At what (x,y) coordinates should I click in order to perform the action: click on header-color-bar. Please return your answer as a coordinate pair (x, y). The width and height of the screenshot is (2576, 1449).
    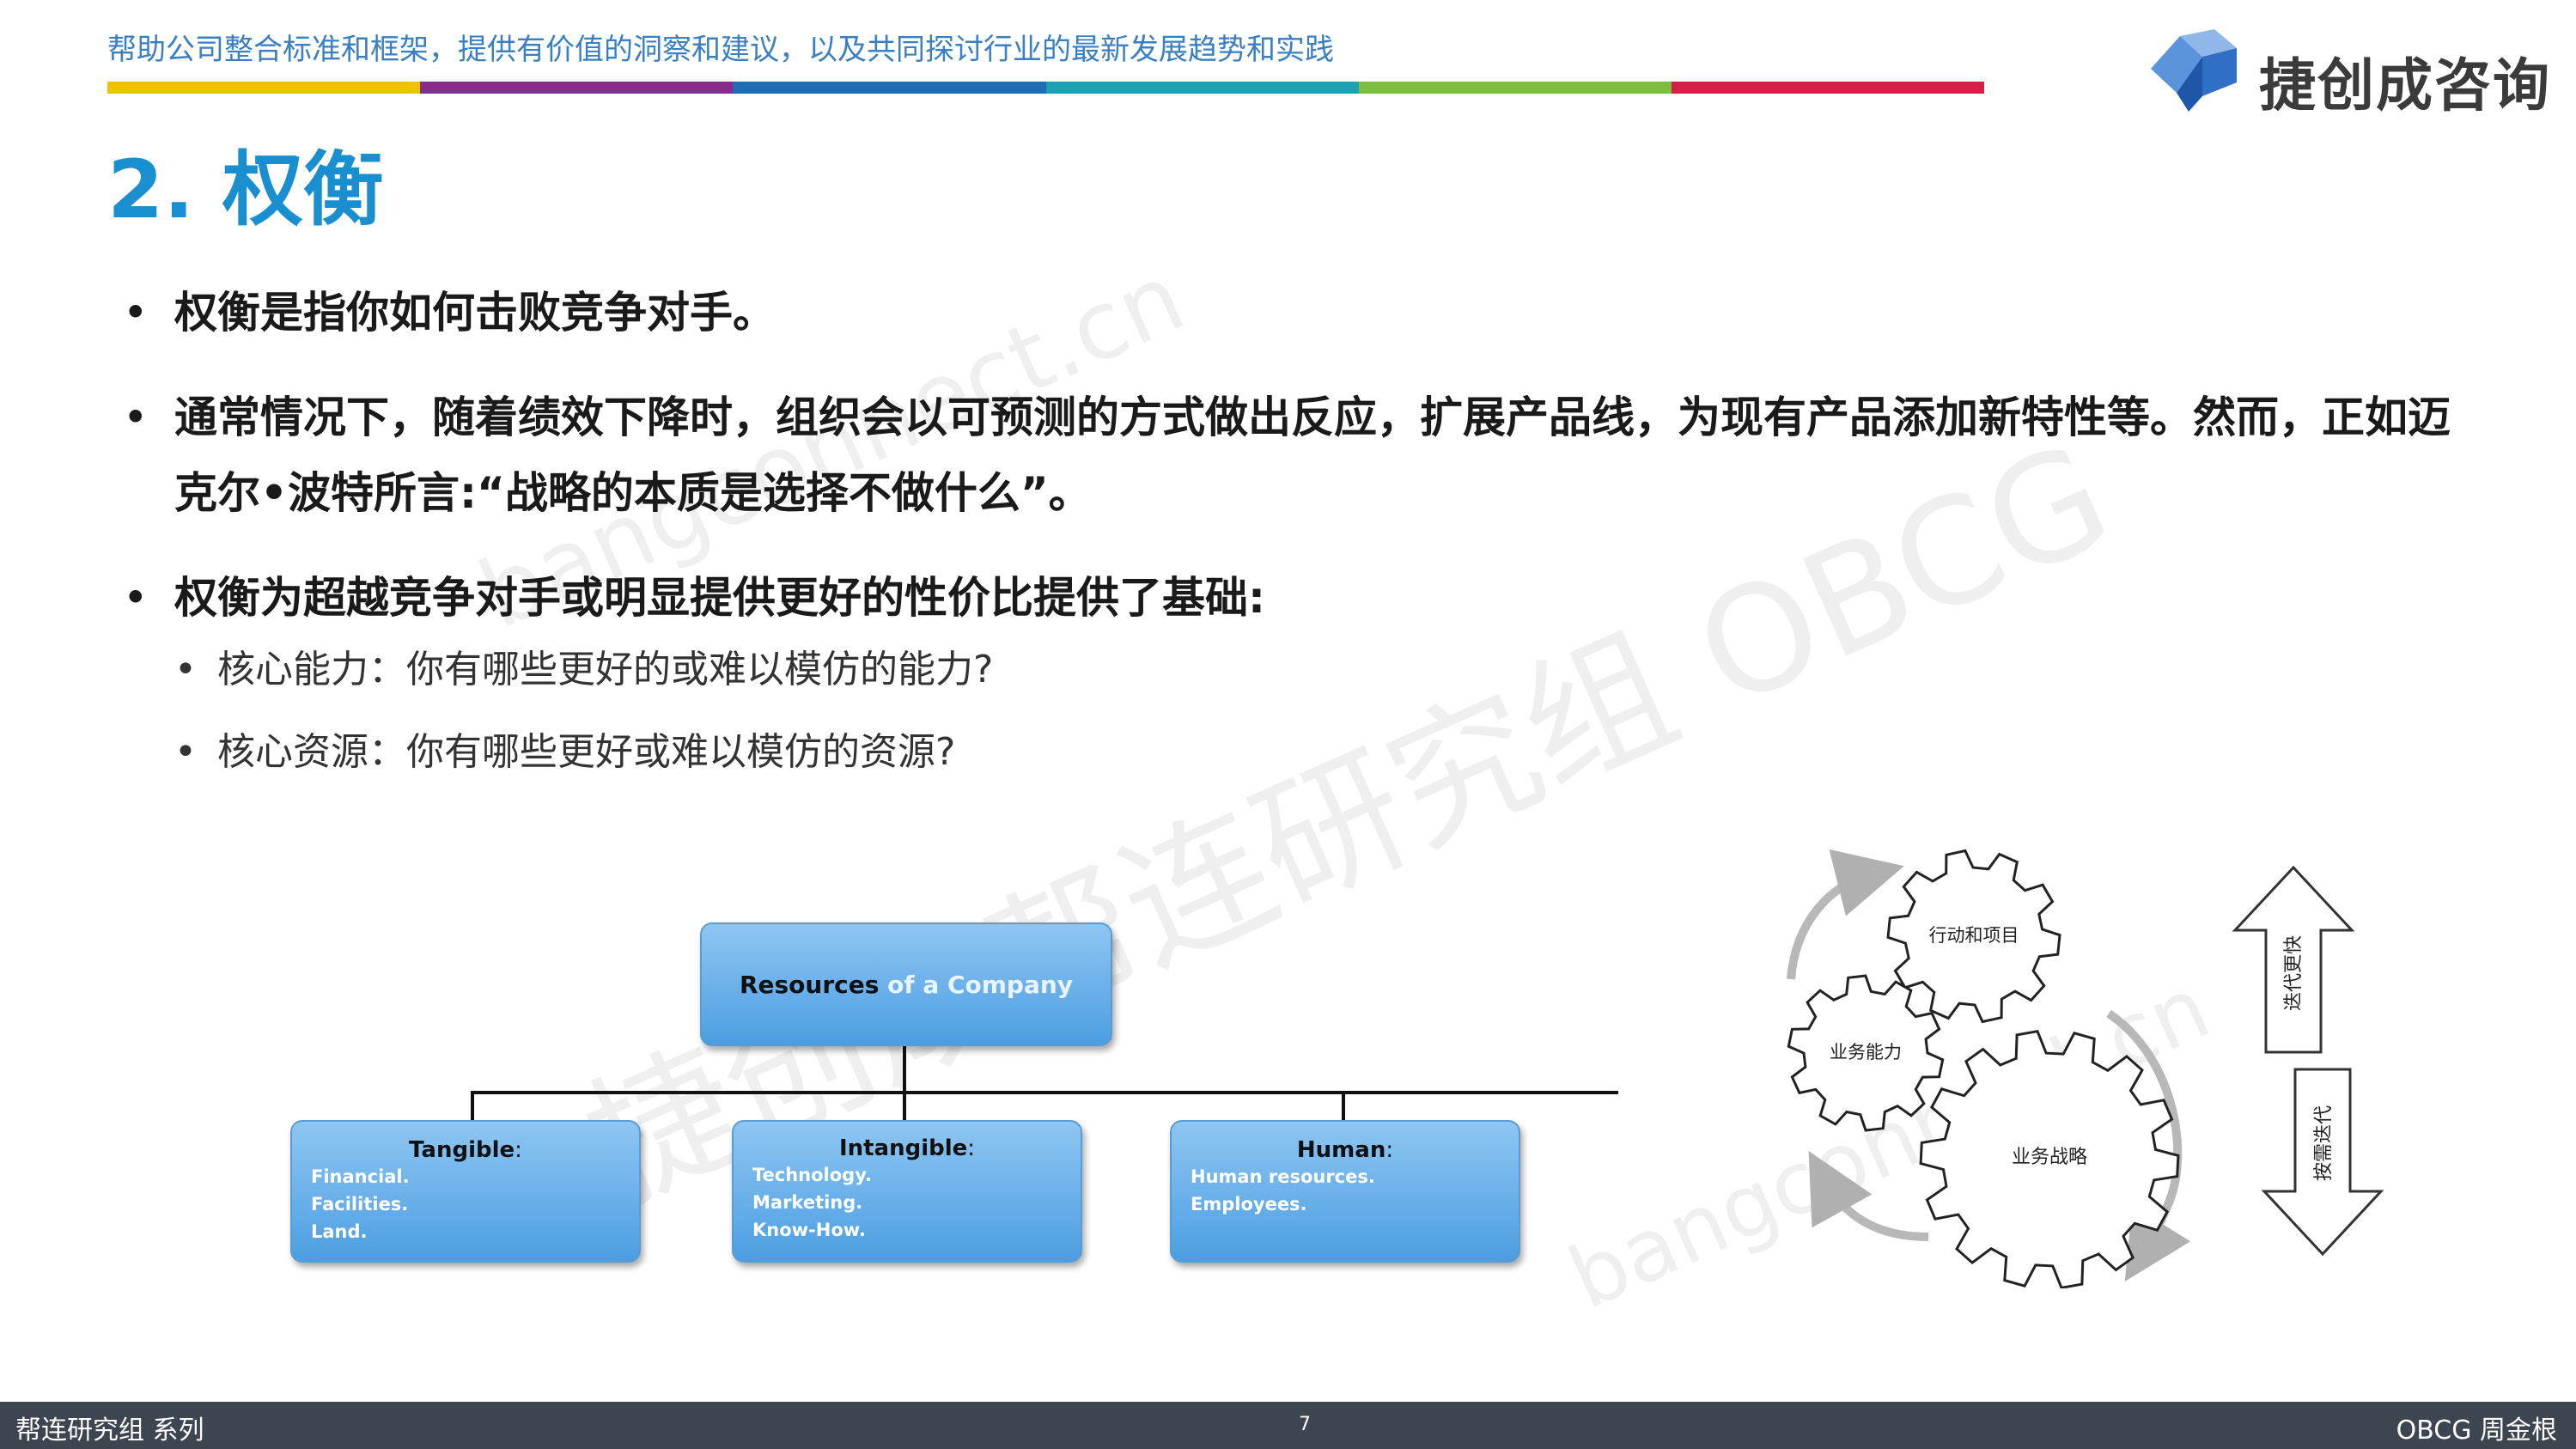
    Looking at the image, I should click on (1046, 88).